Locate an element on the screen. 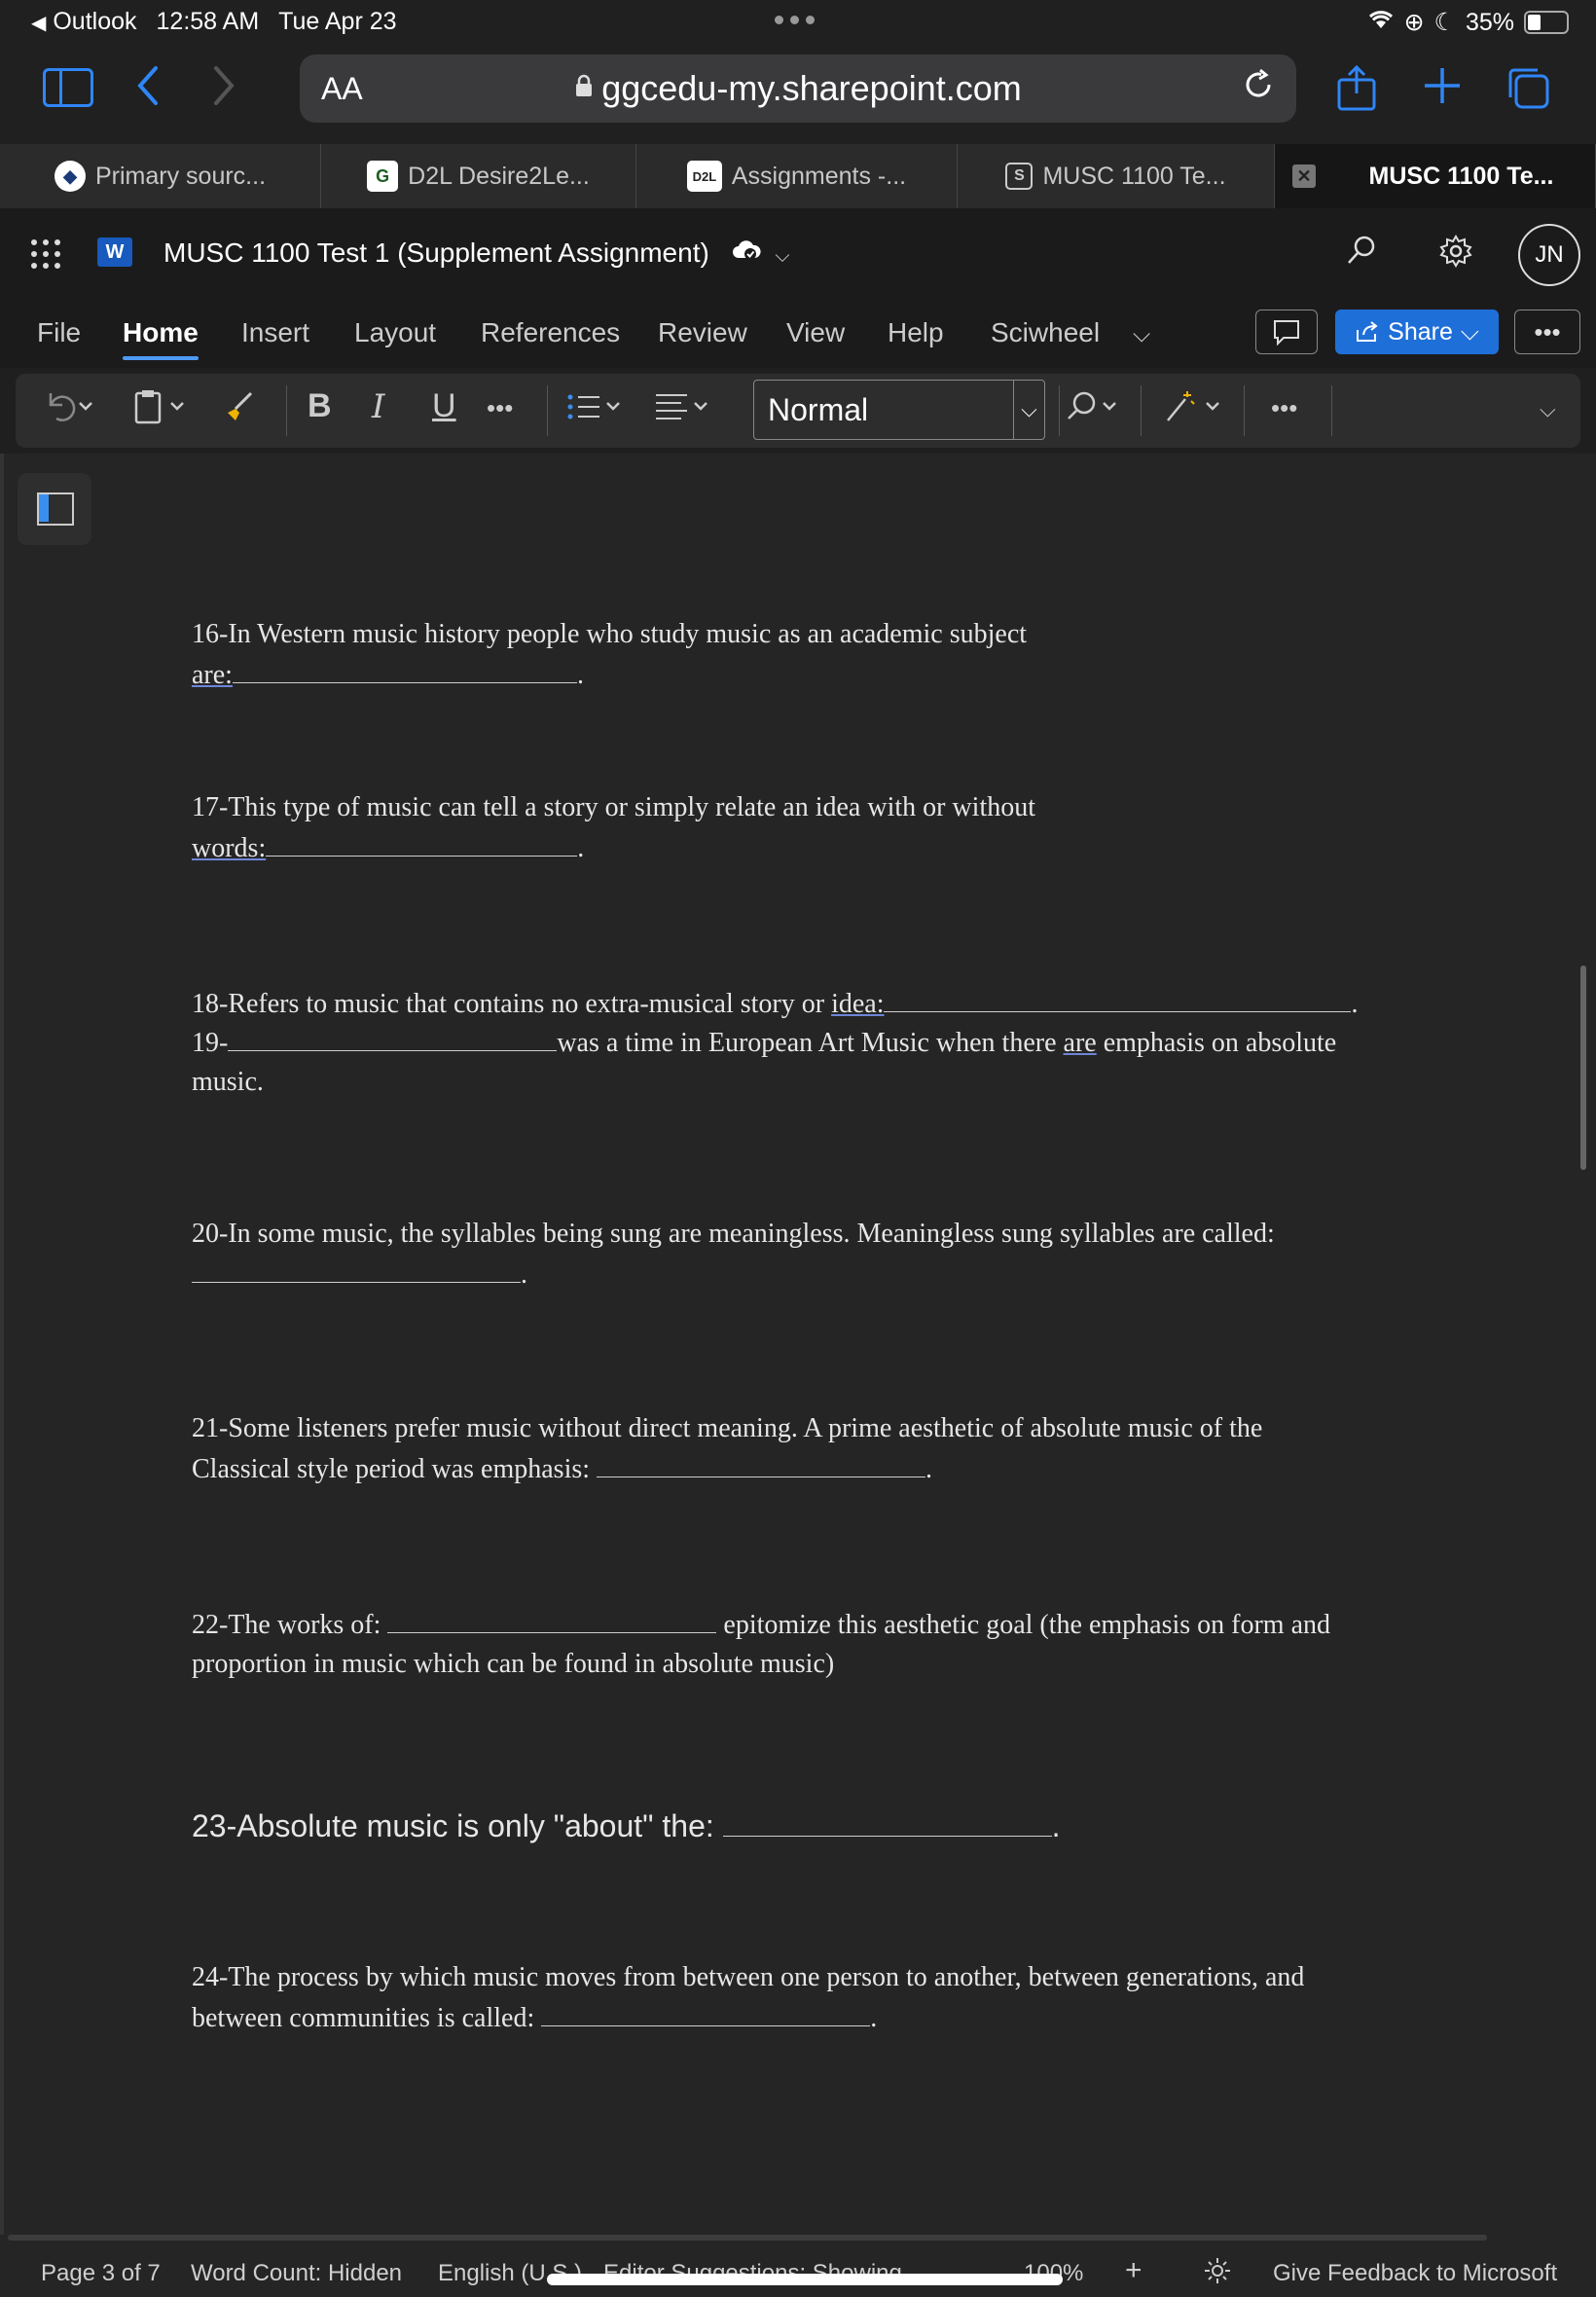  formatting-toolbar: B I U ••• Normal ⌵ ••• ⌵ is located at coordinates (798, 411).